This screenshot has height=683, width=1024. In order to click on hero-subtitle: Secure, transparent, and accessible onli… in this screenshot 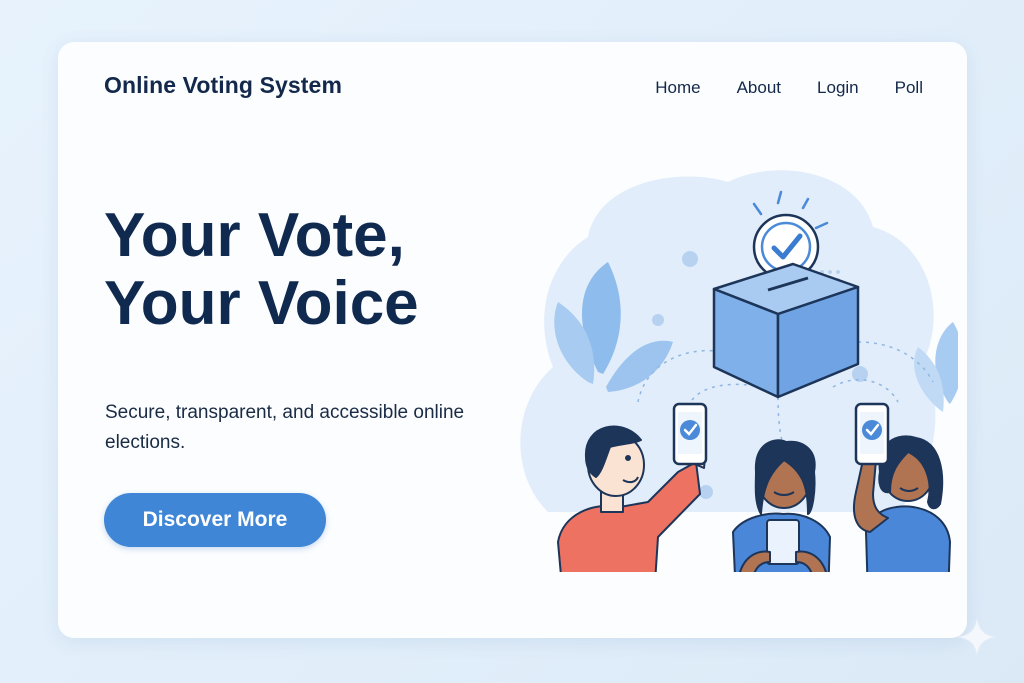, I will do `click(285, 427)`.